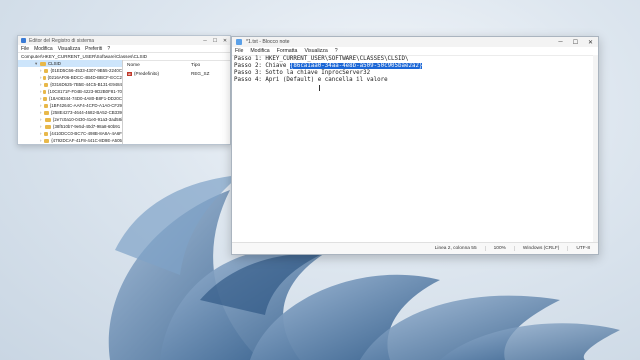  Describe the element at coordinates (85, 133) in the screenshot. I see `tree-item-label: {4410DCC0-BC7C-498B-8A8A-4A6F` at that location.